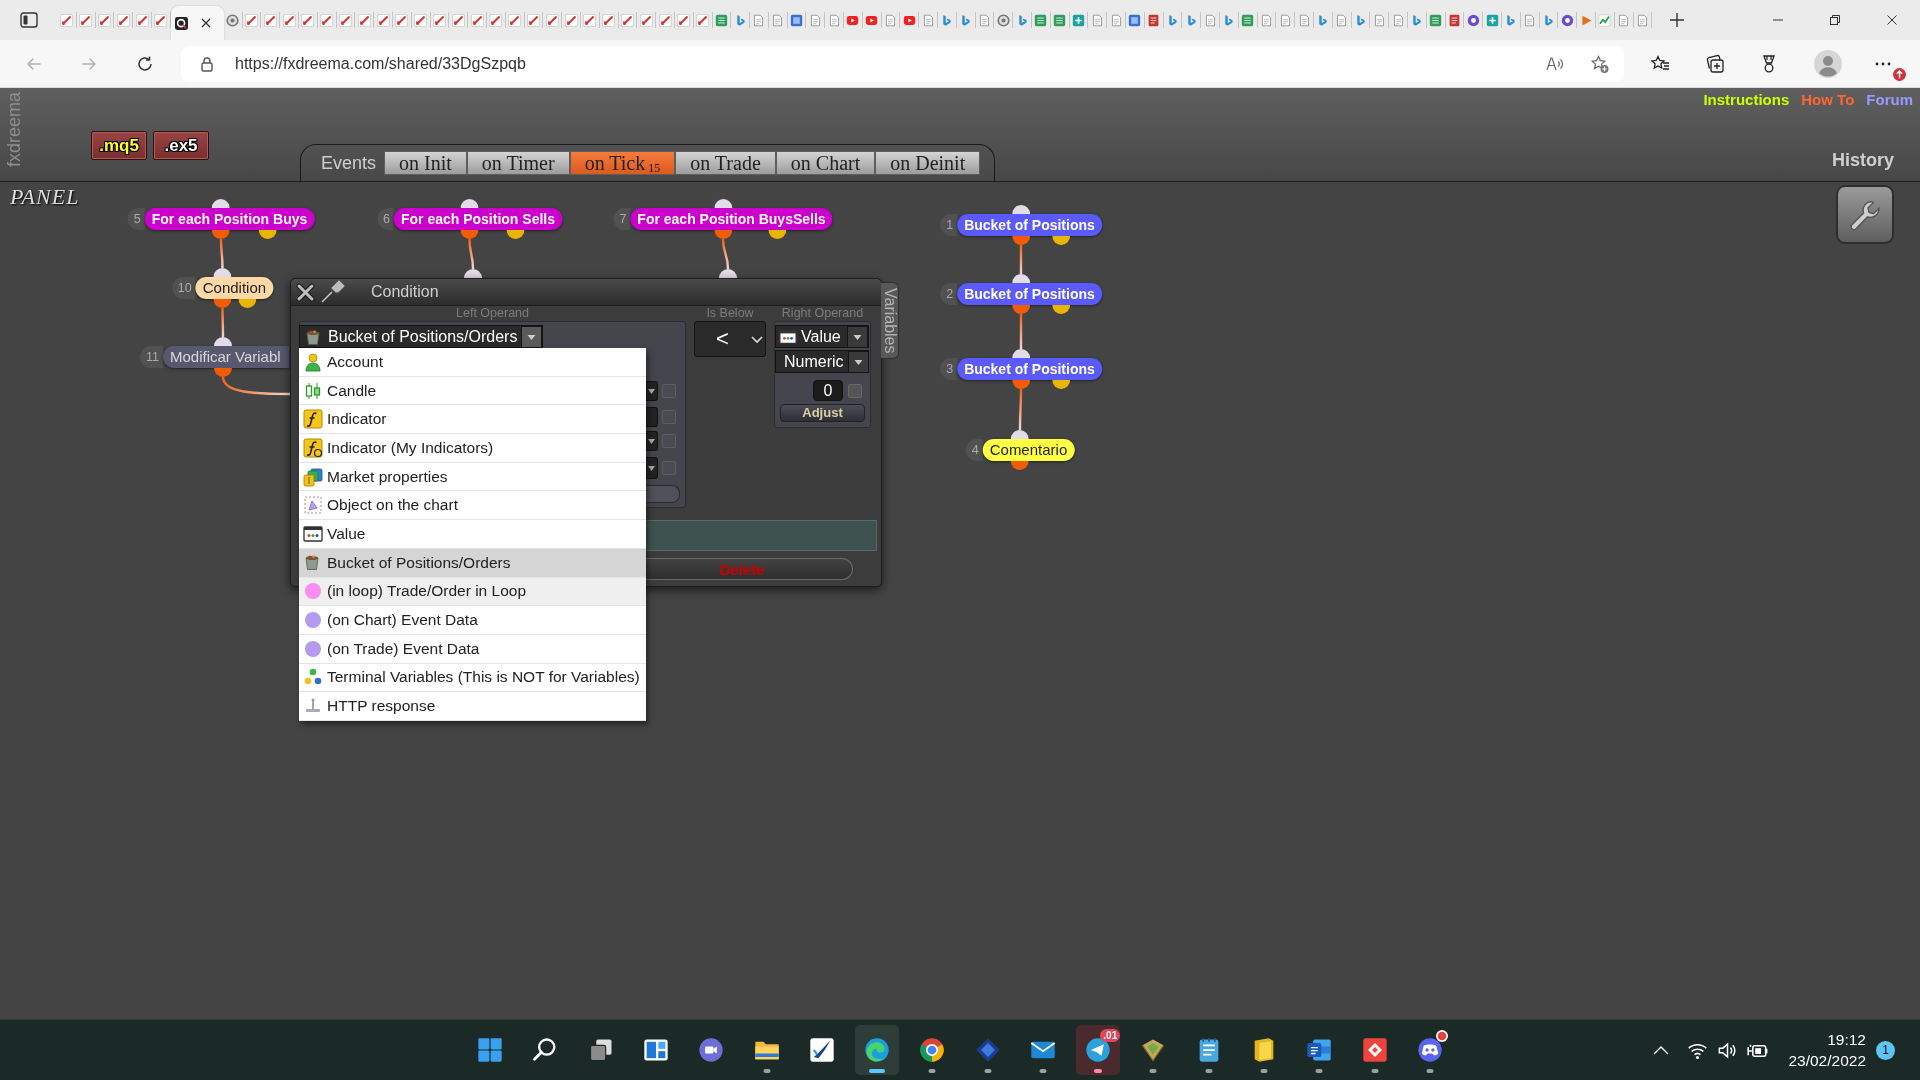 The height and width of the screenshot is (1080, 1920). I want to click on address-field: https://fxdreema.com/shared/33DgSzpqb, so click(902, 63).